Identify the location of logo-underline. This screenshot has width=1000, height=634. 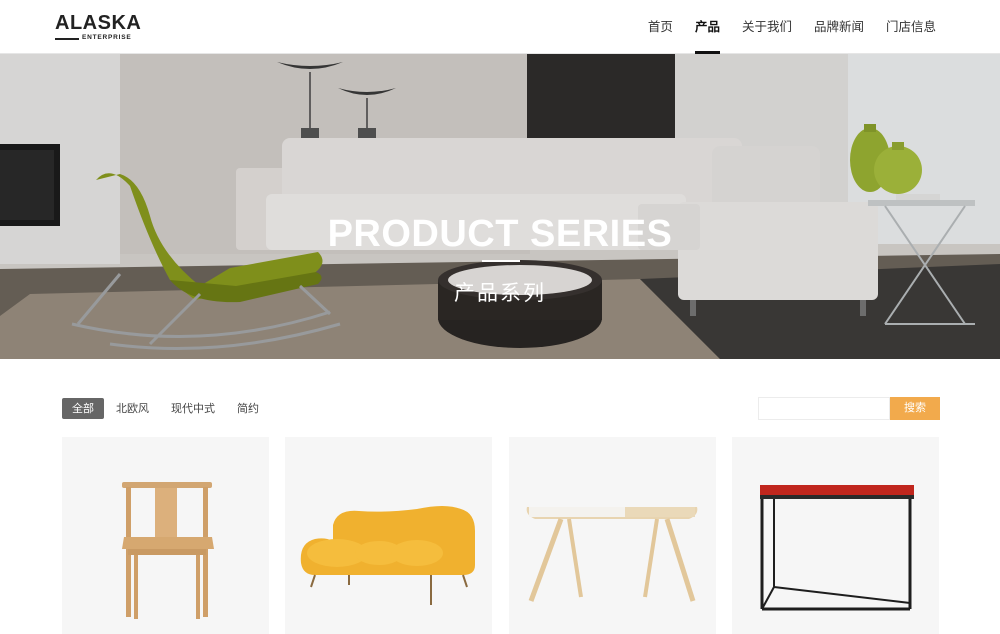
(67, 39).